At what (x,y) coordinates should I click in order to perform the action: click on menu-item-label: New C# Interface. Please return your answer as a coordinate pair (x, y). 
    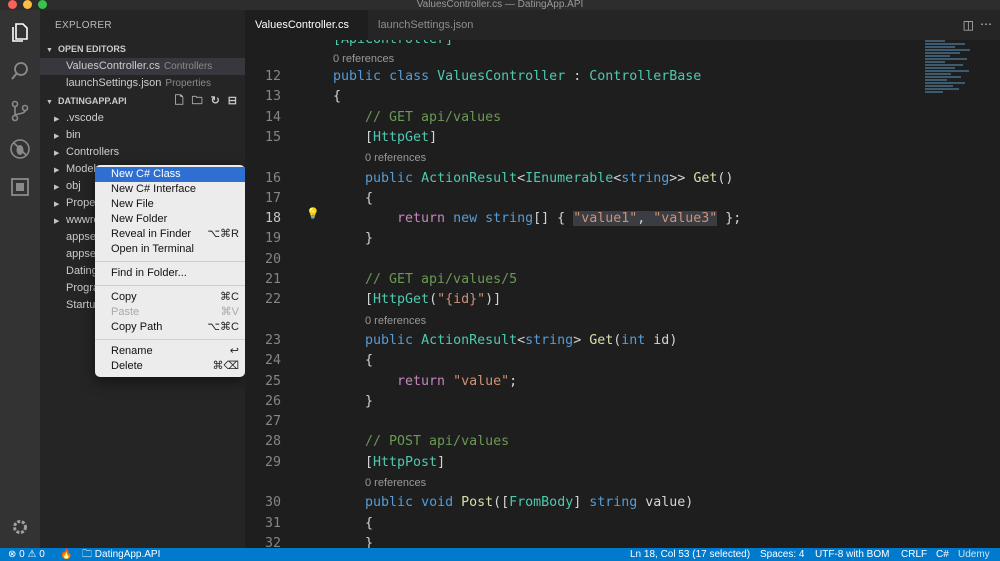
    Looking at the image, I should click on (153, 189).